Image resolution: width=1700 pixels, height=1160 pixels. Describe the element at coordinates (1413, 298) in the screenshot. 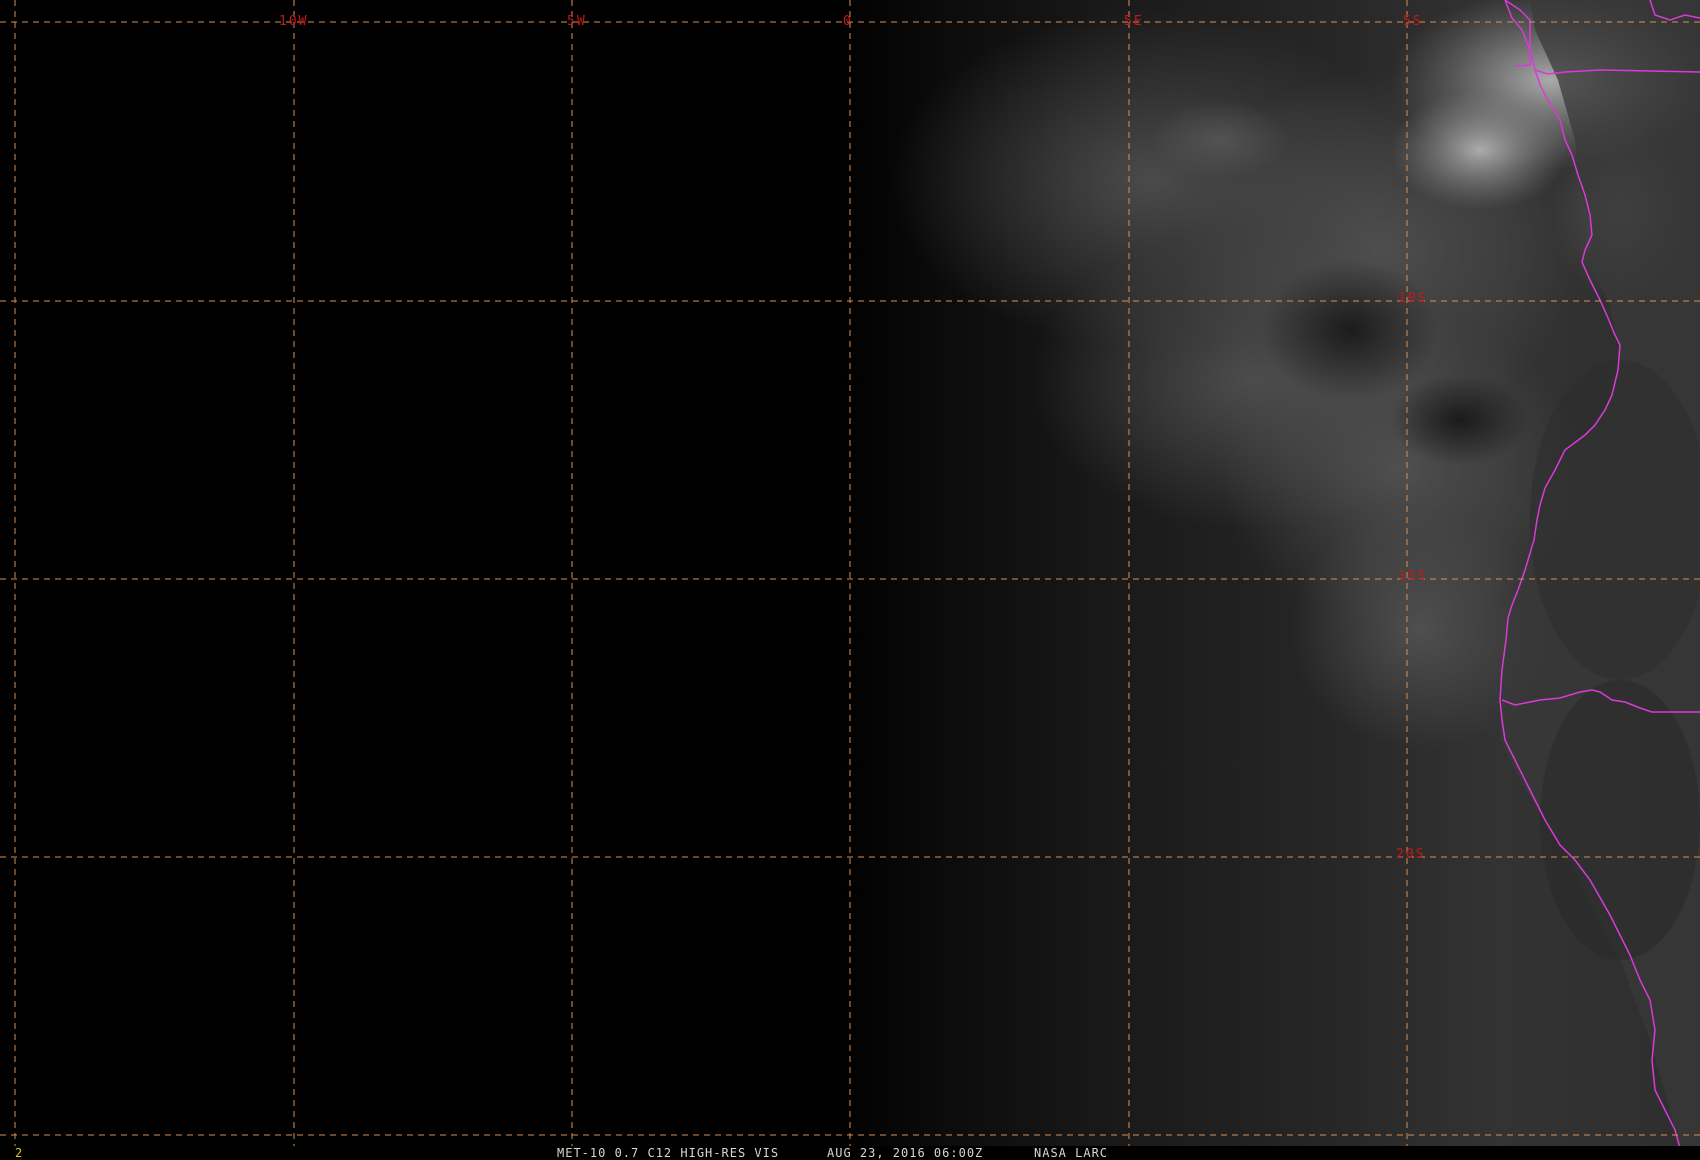

I see `lat-label-10s: 10S` at that location.